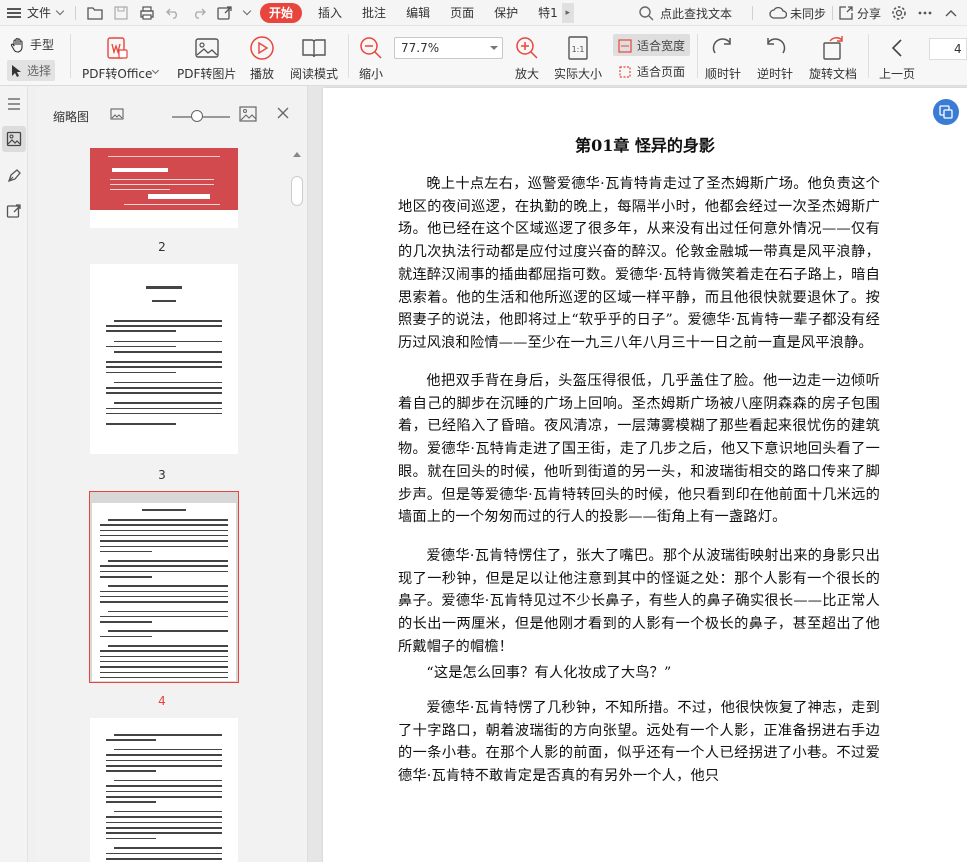 This screenshot has width=967, height=862. What do you see at coordinates (121, 13) in the screenshot?
I see `save-icon` at bounding box center [121, 13].